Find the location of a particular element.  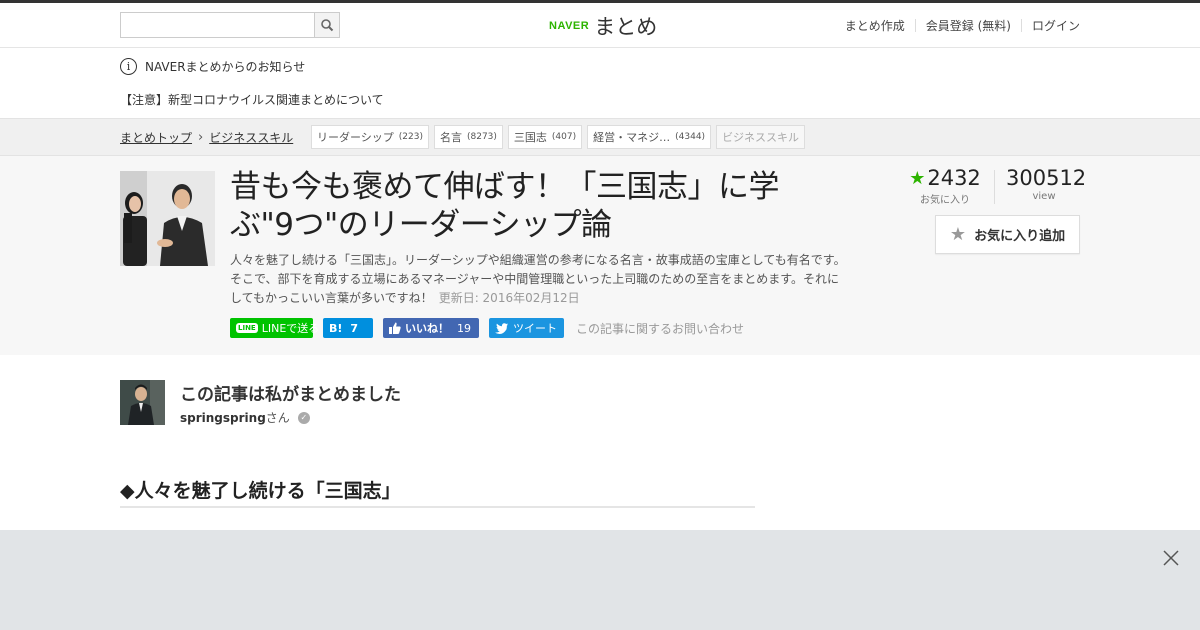

line-share-label: LINEで送る is located at coordinates (290, 328).